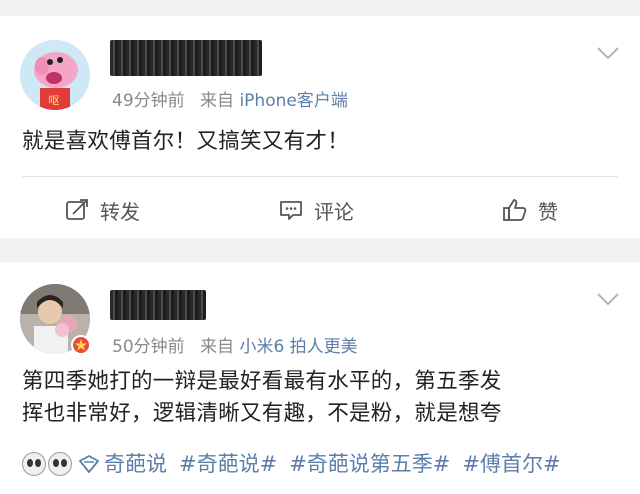  What do you see at coordinates (55, 75) in the screenshot?
I see `avatar: 呕` at bounding box center [55, 75].